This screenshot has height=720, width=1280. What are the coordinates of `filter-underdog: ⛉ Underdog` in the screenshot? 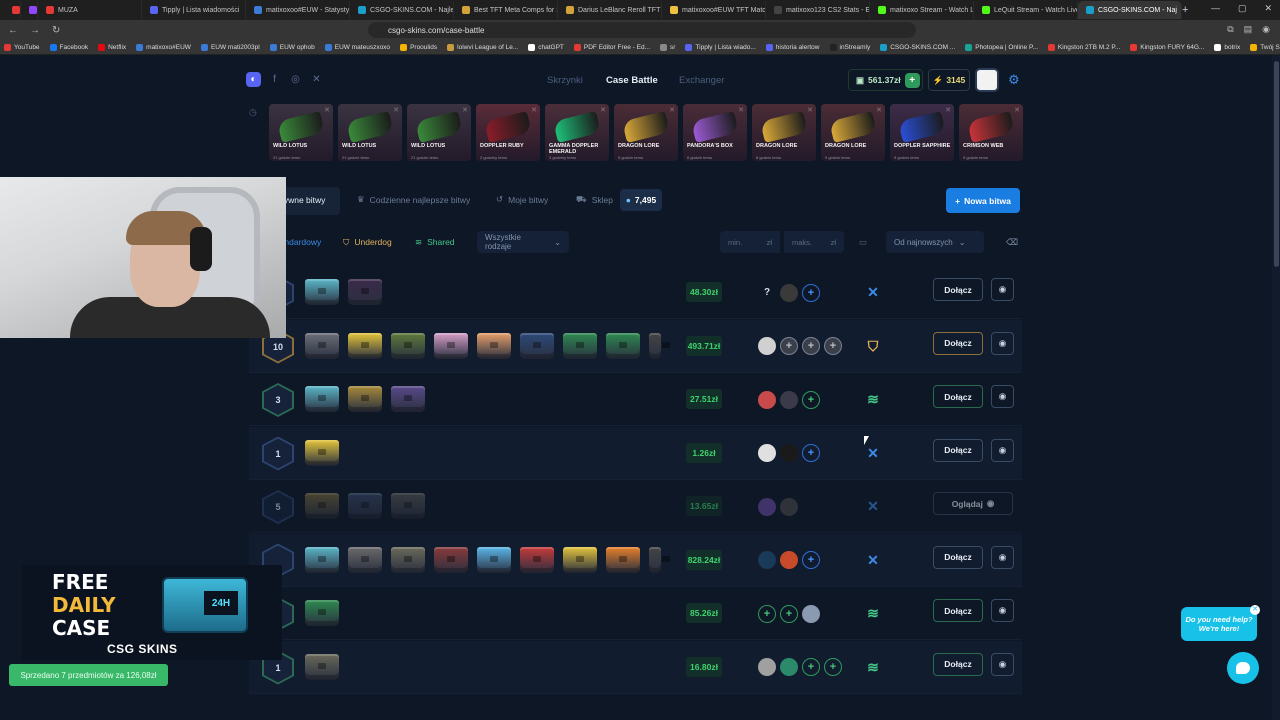 It's located at (367, 242).